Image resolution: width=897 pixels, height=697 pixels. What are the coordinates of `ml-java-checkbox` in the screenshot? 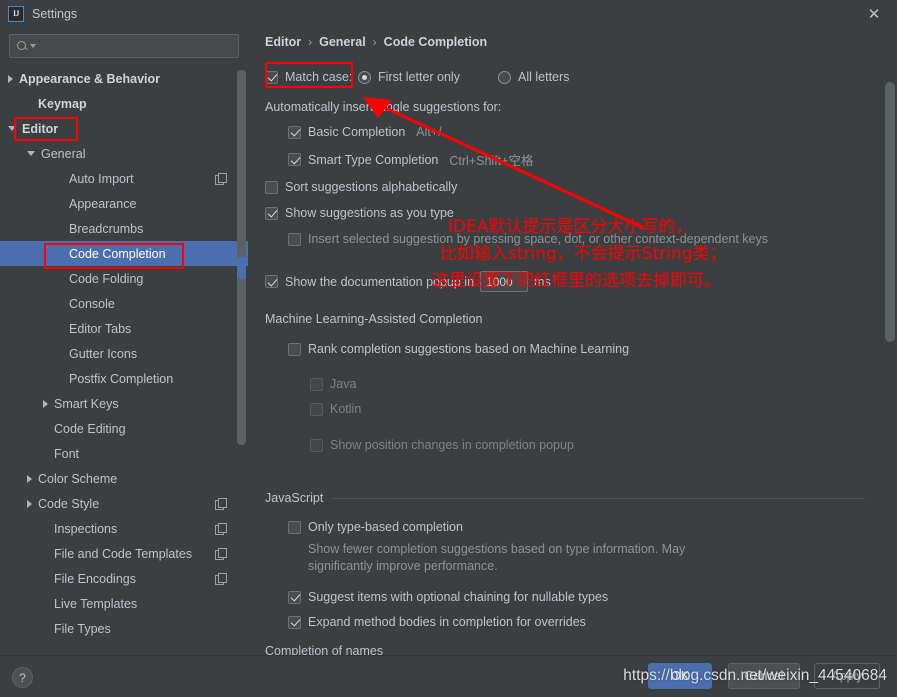 It's located at (316, 384).